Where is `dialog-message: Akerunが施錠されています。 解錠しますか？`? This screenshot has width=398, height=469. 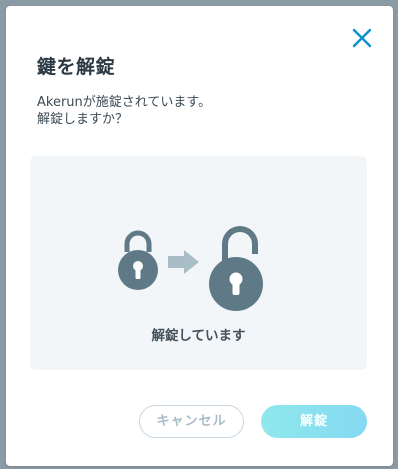
dialog-message: Akerunが施錠されています。 解錠しますか？ is located at coordinates (124, 111).